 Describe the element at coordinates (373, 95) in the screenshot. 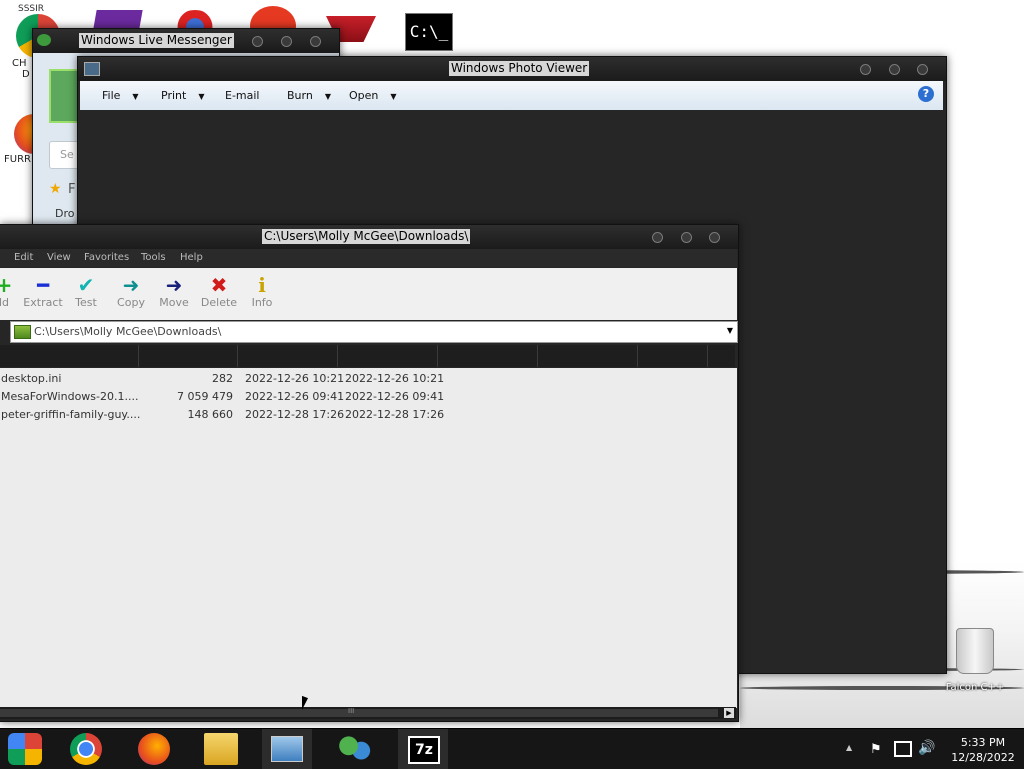

I see `menu-open: Open ▼` at that location.